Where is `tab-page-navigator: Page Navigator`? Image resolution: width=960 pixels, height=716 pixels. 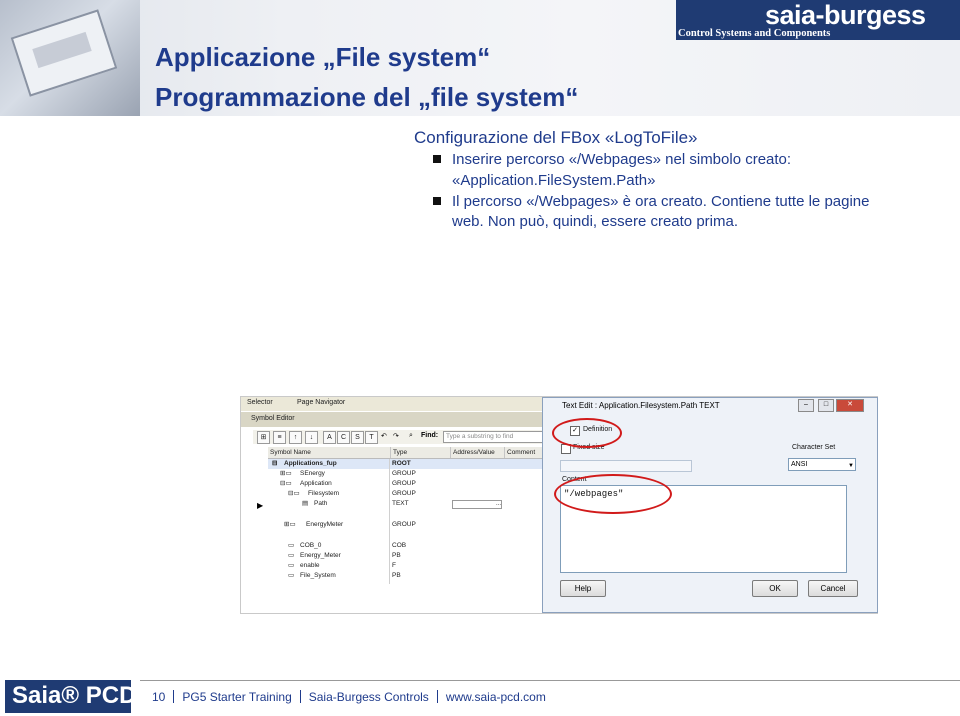
tab-page-navigator: Page Navigator is located at coordinates (321, 402).